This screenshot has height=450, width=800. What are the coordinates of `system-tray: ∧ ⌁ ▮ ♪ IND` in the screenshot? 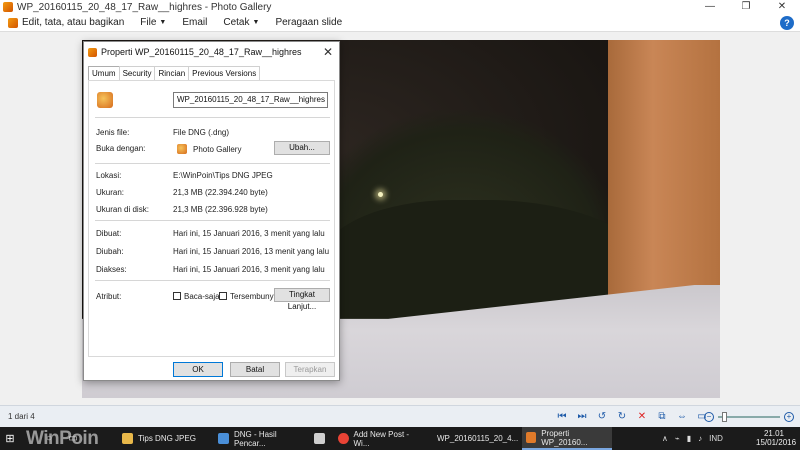 It's located at (696, 438).